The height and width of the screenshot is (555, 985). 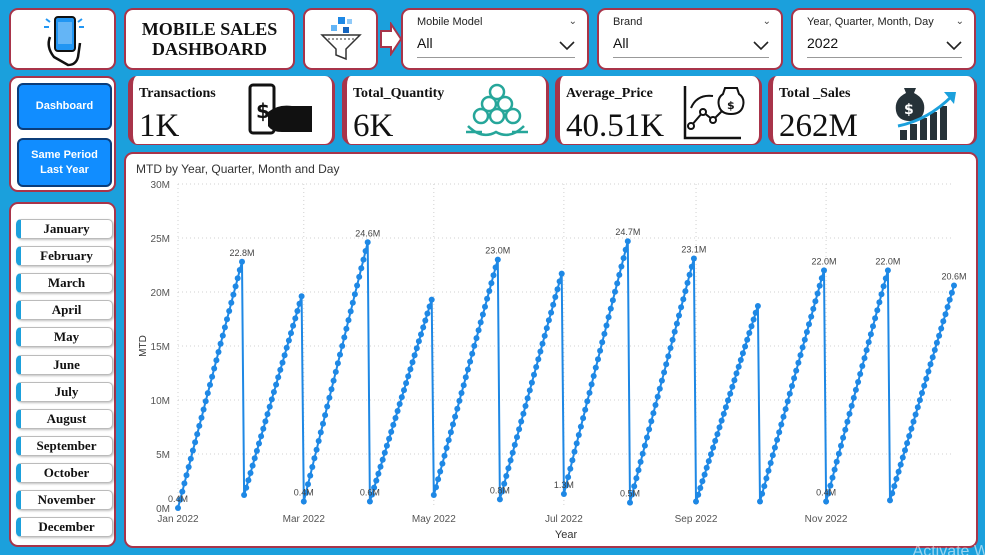 What do you see at coordinates (64, 365) in the screenshot?
I see `month-button-june: June` at bounding box center [64, 365].